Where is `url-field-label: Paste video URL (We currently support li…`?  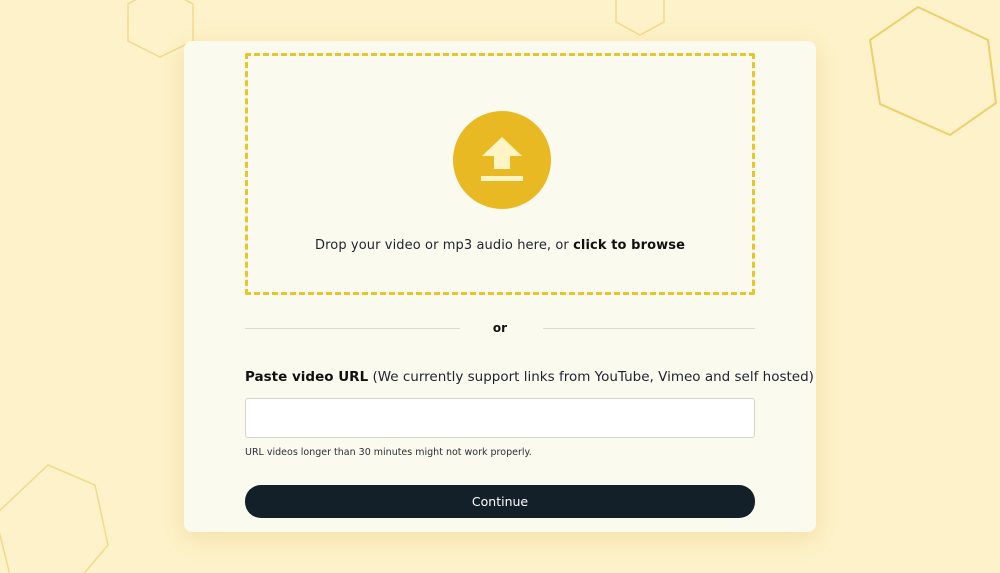
url-field-label: Paste video URL (We currently support li… is located at coordinates (529, 377).